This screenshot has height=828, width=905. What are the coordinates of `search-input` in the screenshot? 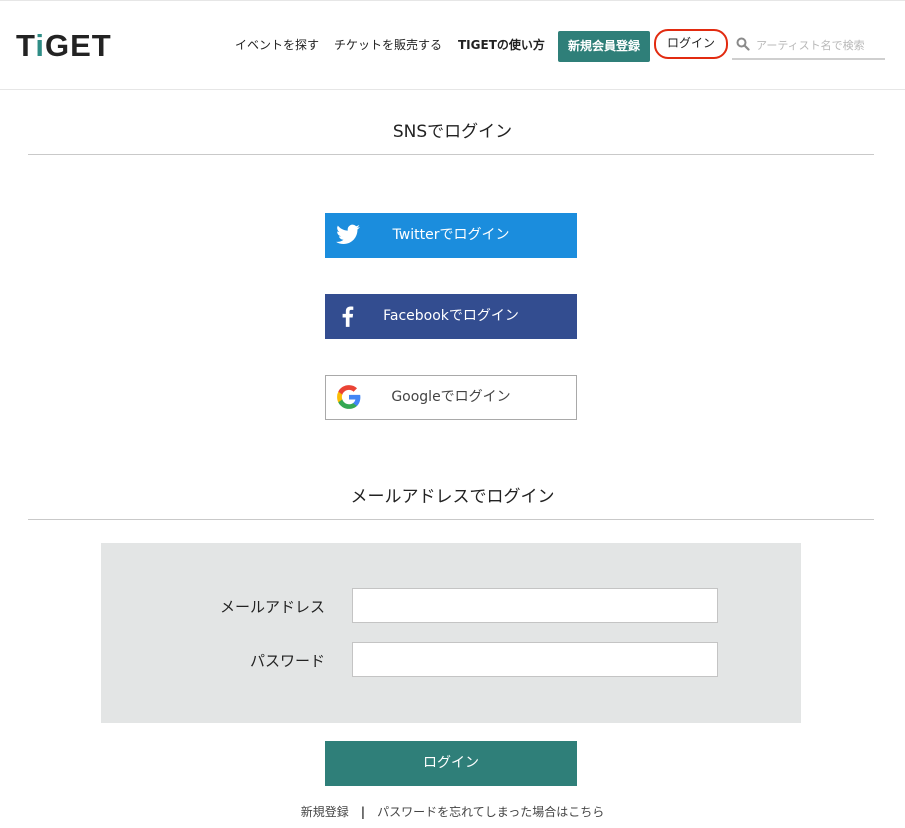 It's located at (819, 45).